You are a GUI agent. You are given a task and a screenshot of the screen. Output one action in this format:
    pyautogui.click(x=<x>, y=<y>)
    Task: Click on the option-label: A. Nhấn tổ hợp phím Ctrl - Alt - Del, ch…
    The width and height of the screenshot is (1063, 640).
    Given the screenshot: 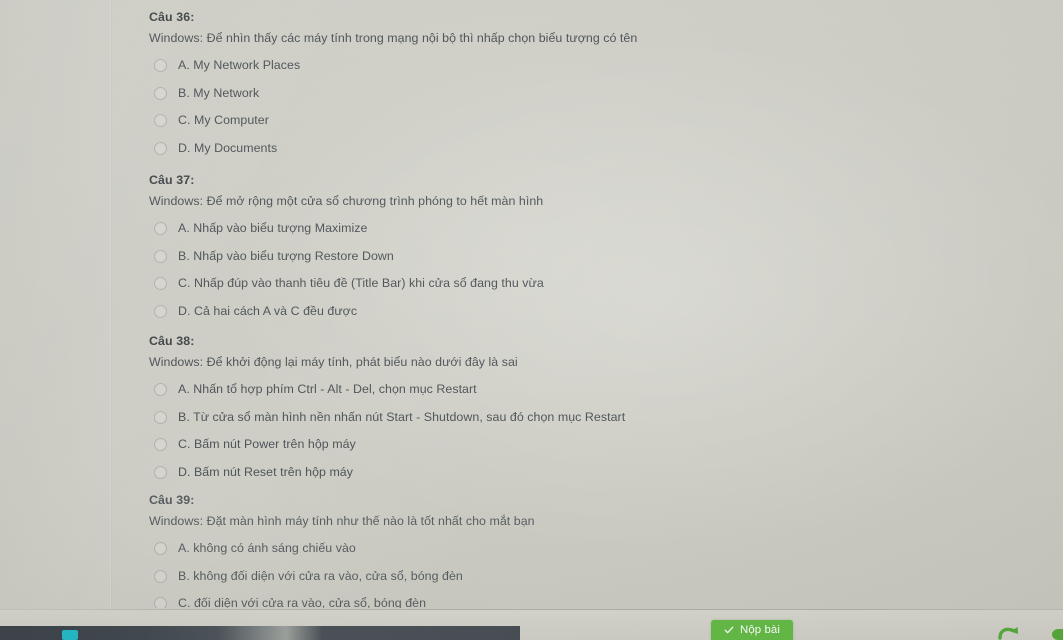 What is the action you would take?
    pyautogui.click(x=327, y=389)
    